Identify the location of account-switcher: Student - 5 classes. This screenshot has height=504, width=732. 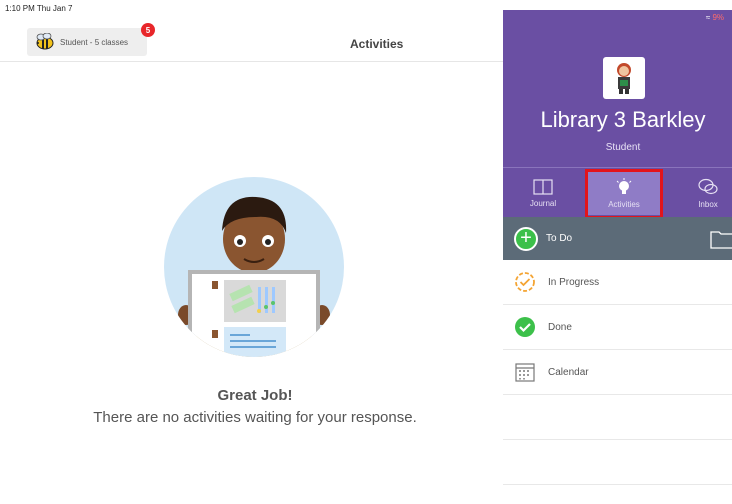
(87, 42).